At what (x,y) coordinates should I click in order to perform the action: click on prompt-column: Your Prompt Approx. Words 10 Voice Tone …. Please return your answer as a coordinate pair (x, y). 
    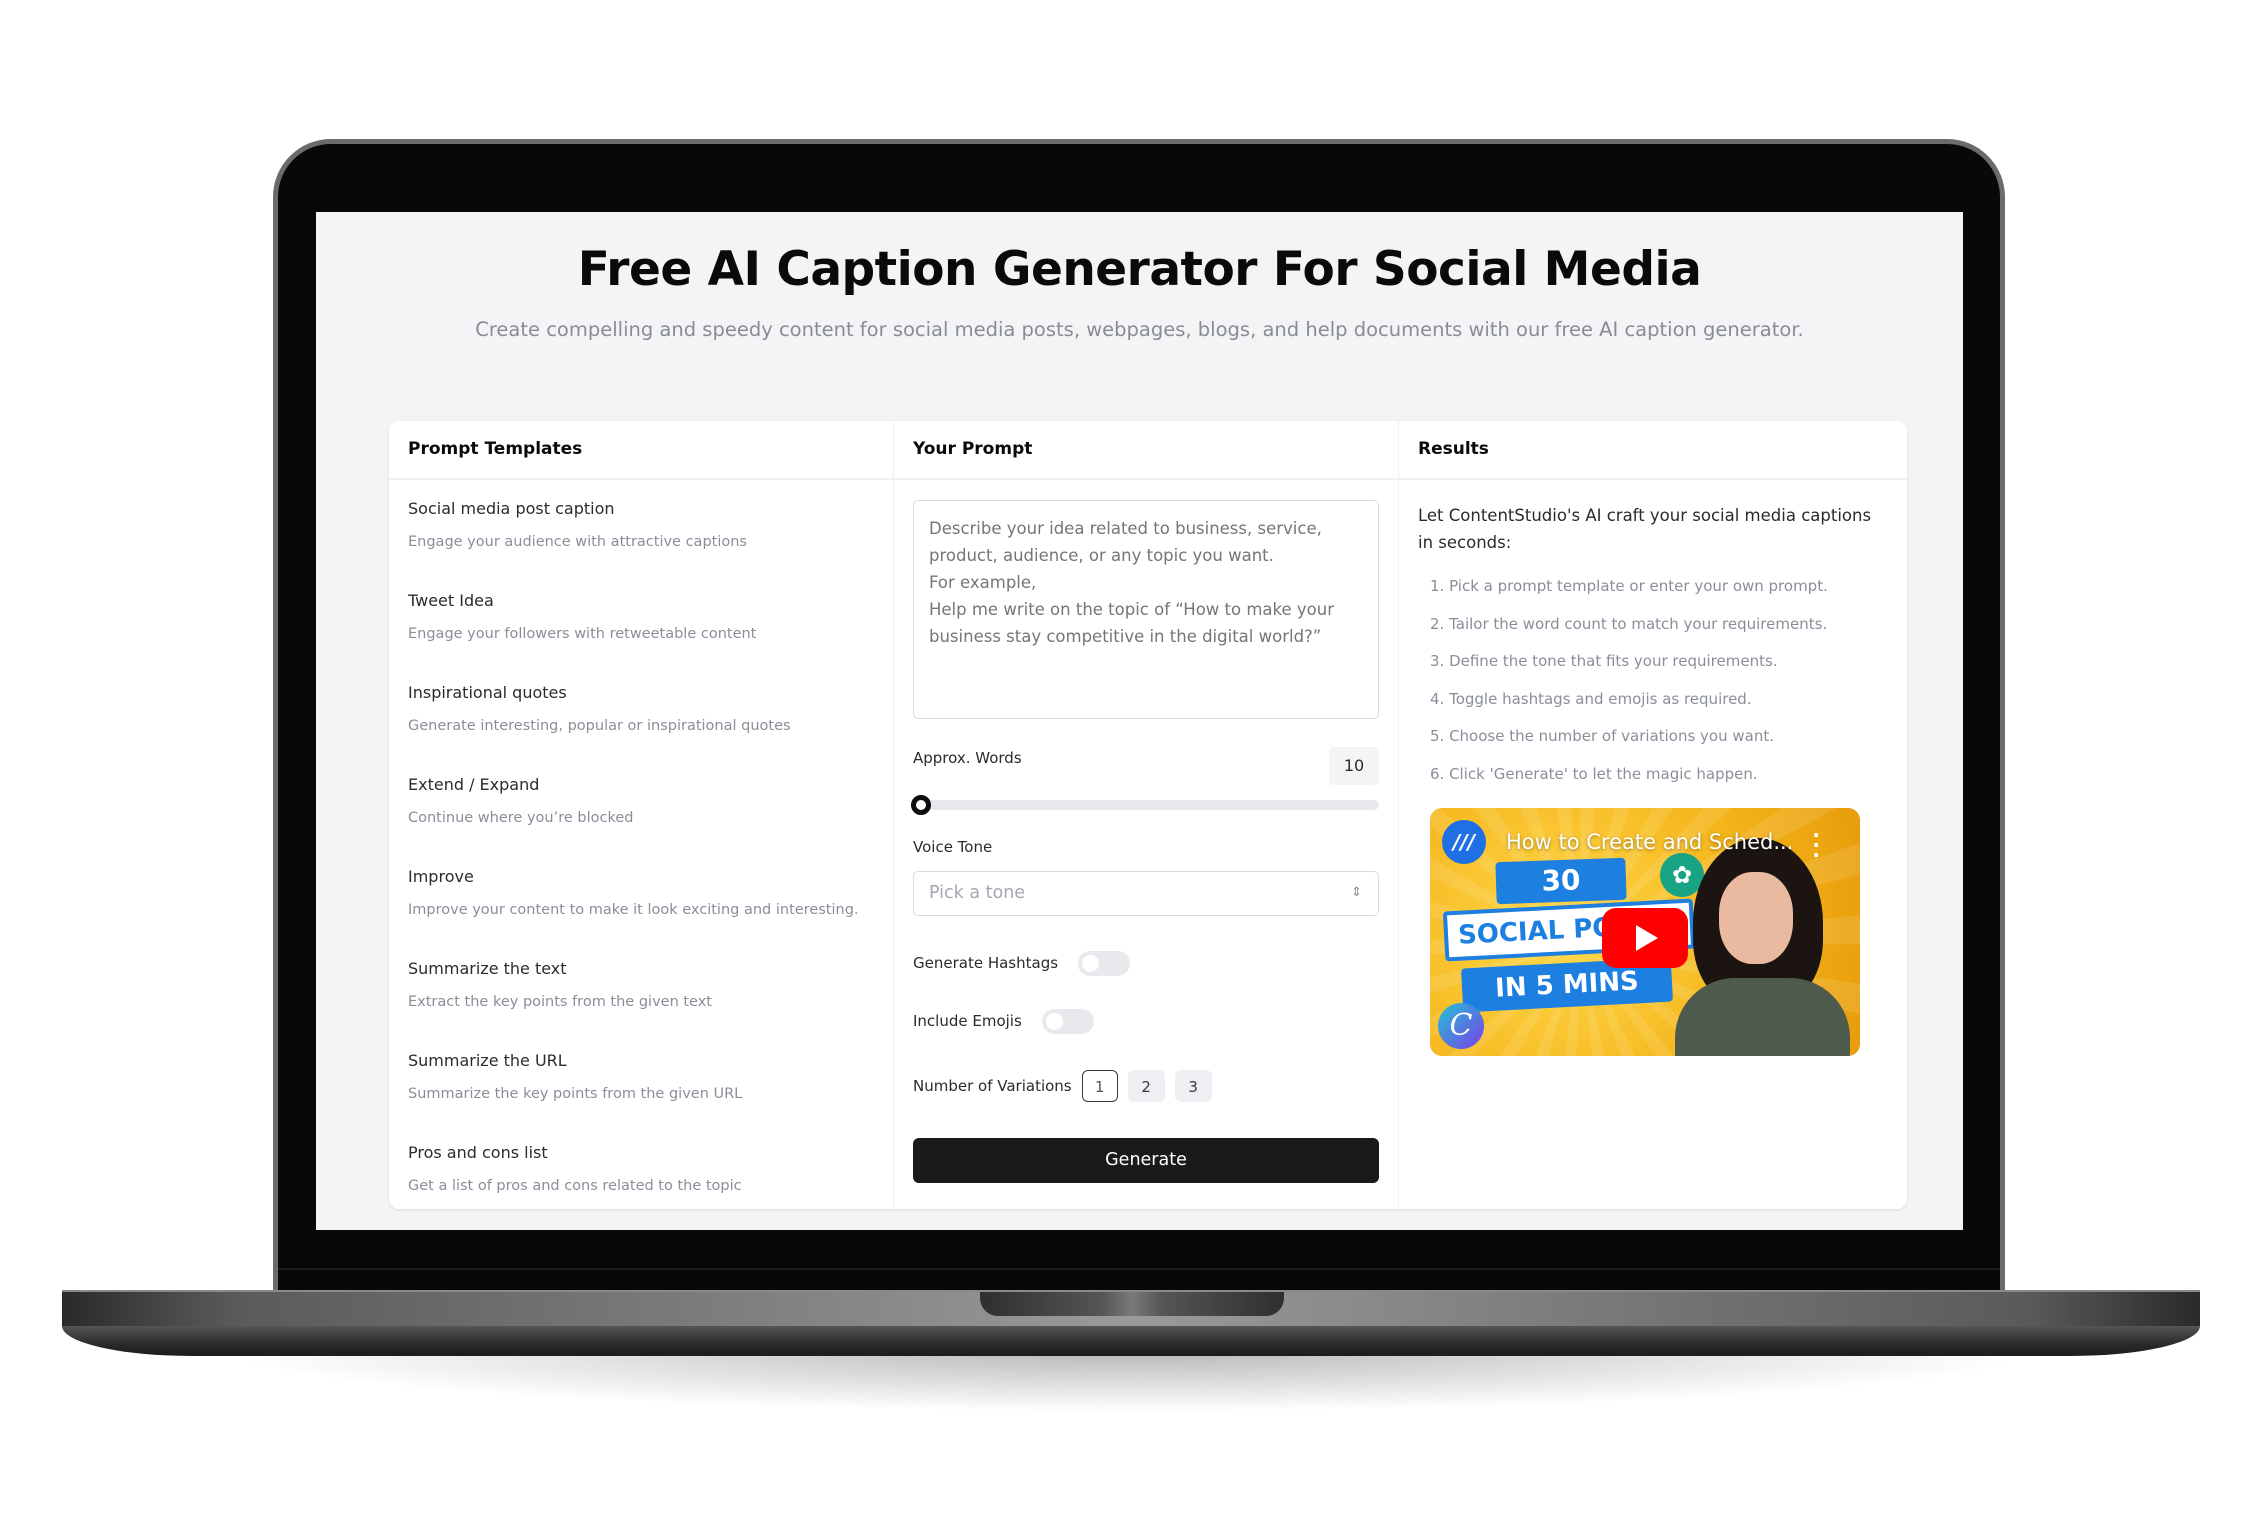
    Looking at the image, I should click on (1146, 815).